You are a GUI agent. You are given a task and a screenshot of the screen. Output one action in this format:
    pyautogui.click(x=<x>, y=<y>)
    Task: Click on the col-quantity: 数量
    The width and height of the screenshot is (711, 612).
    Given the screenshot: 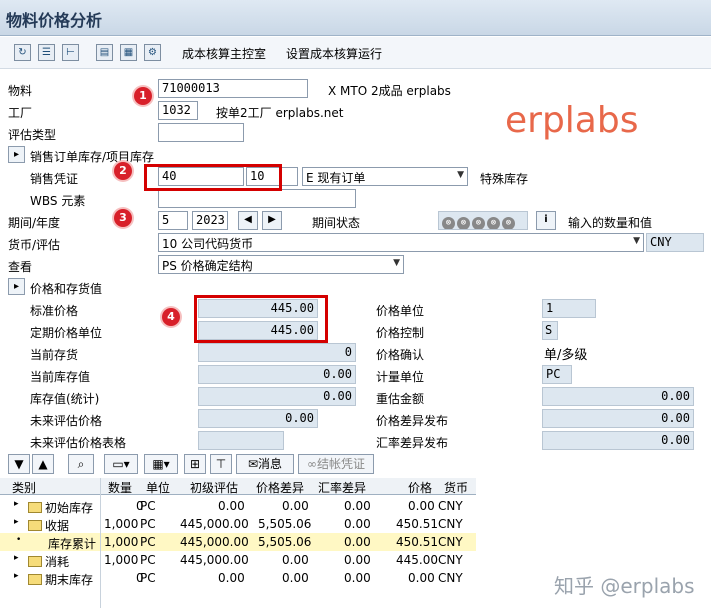 What is the action you would take?
    pyautogui.click(x=120, y=487)
    